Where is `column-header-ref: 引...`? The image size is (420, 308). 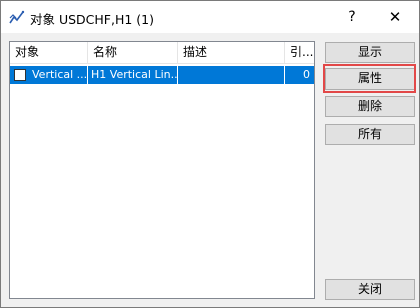 column-header-ref: 引... is located at coordinates (299, 53).